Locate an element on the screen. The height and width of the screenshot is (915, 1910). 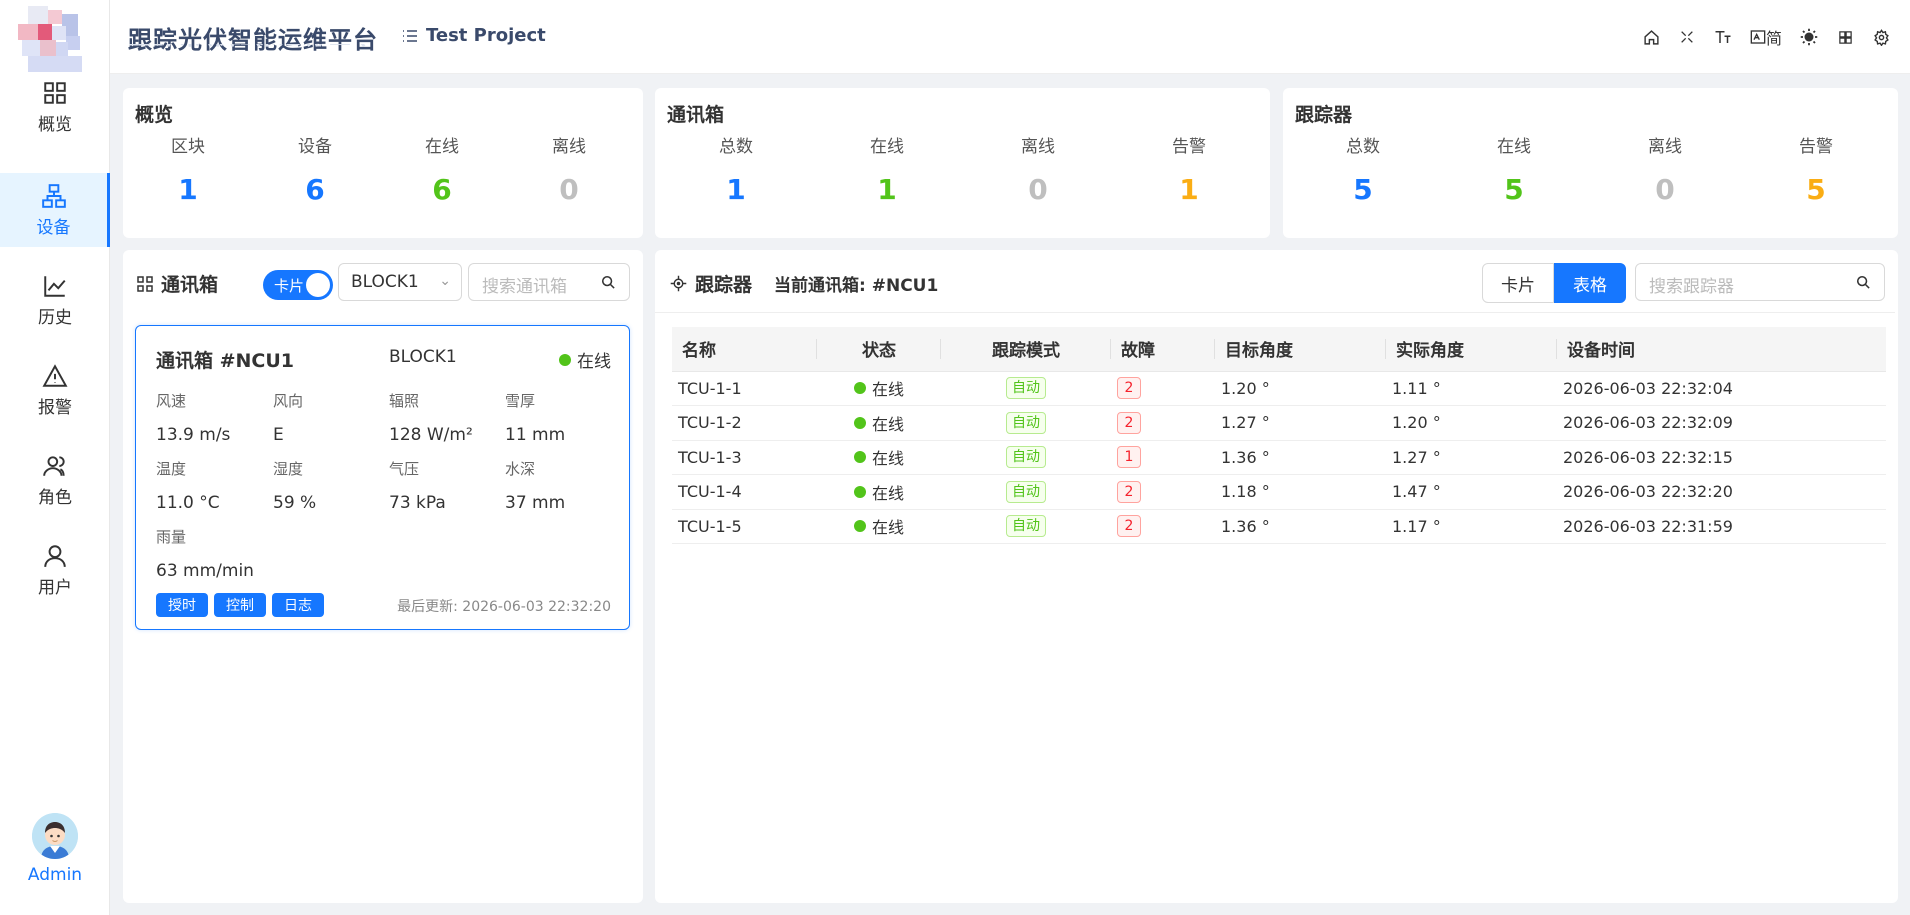
network-icon is located at coordinates (53, 195).